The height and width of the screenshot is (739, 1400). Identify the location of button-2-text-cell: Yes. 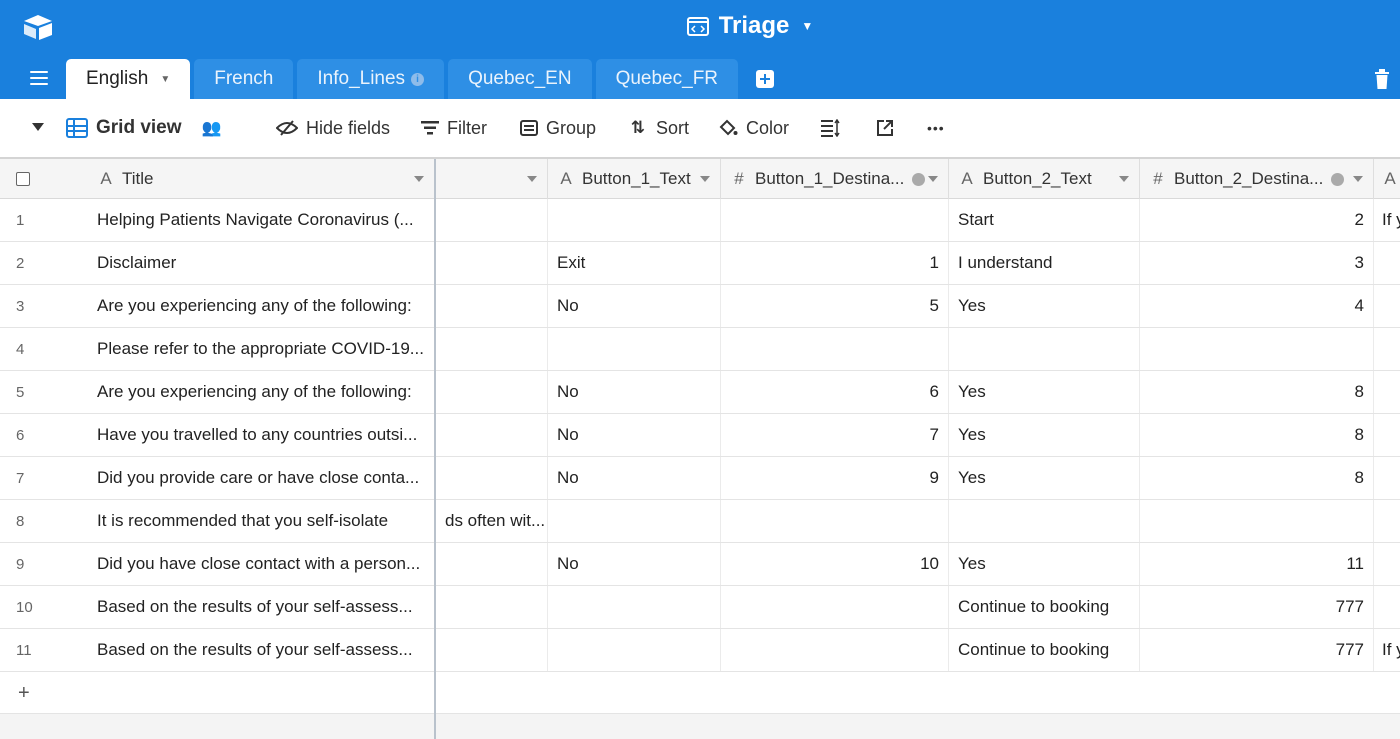
(1044, 478).